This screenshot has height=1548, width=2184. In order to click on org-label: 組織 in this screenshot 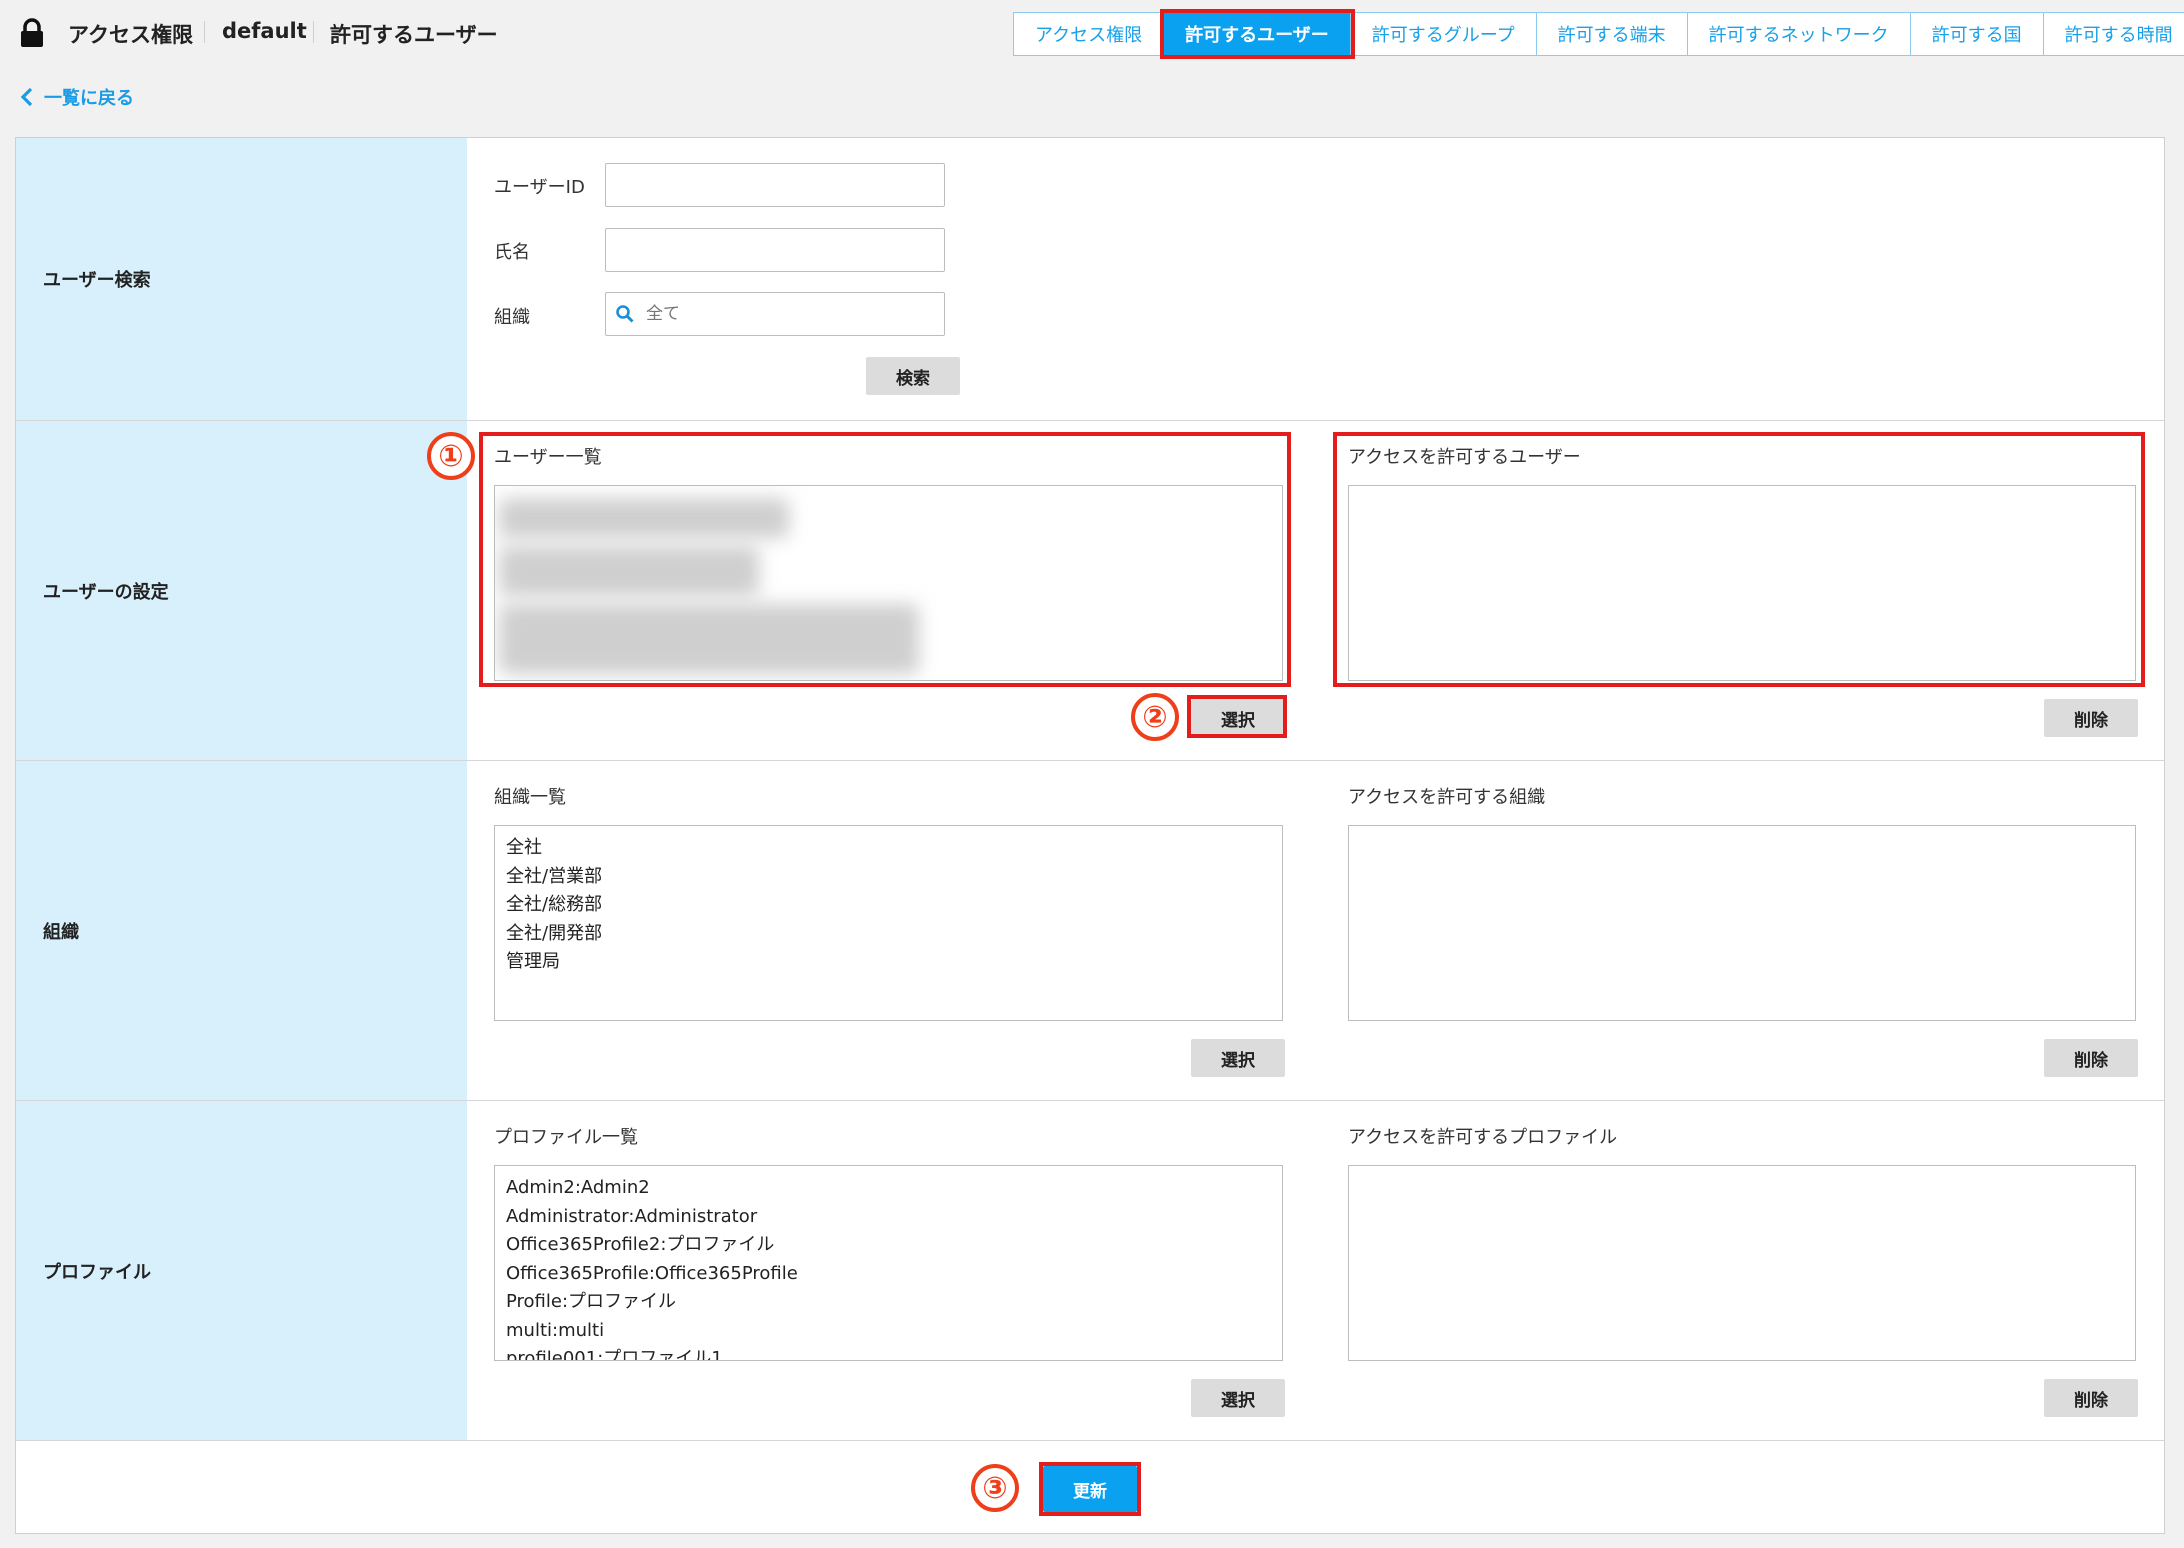, I will do `click(512, 317)`.